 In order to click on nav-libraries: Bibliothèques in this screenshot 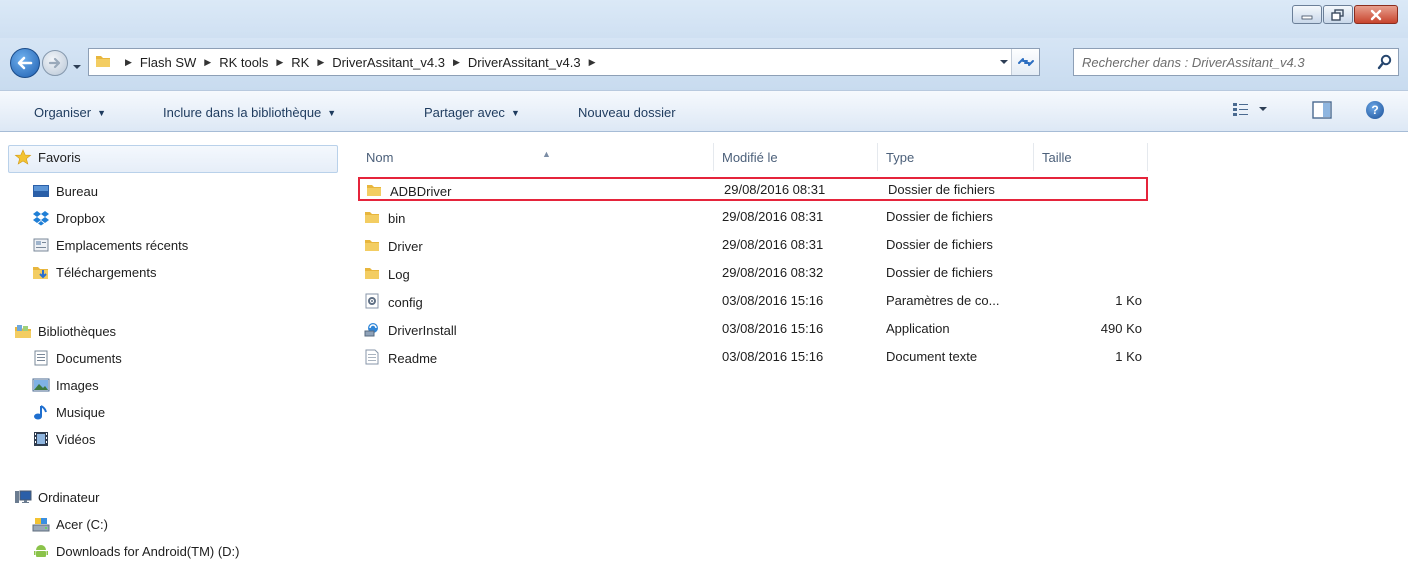, I will do `click(65, 331)`.